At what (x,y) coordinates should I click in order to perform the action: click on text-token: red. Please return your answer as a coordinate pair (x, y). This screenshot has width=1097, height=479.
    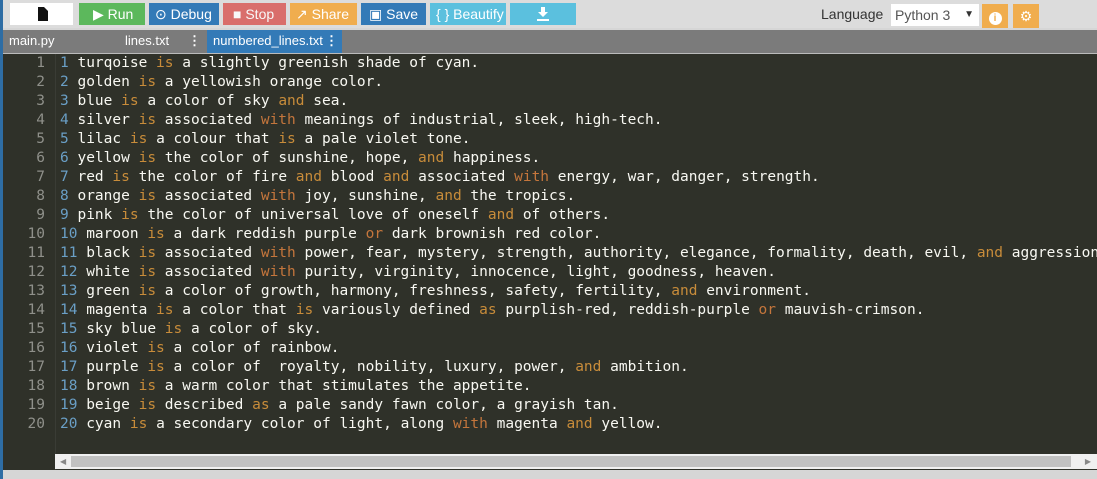
    Looking at the image, I should click on (597, 310).